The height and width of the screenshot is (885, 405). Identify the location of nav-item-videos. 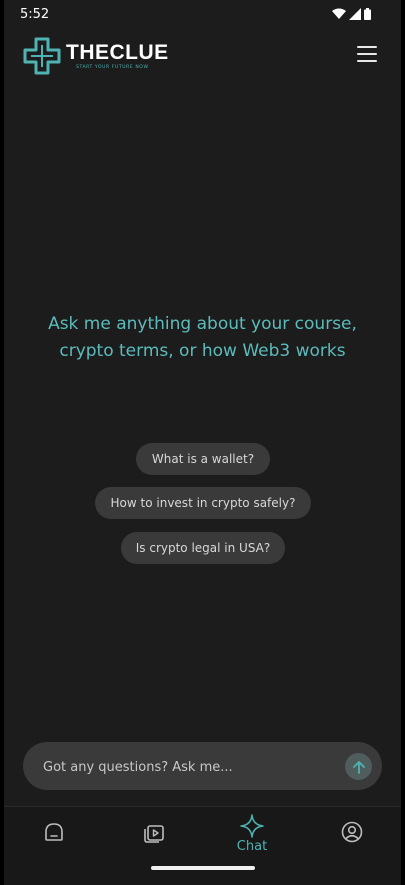
(154, 837).